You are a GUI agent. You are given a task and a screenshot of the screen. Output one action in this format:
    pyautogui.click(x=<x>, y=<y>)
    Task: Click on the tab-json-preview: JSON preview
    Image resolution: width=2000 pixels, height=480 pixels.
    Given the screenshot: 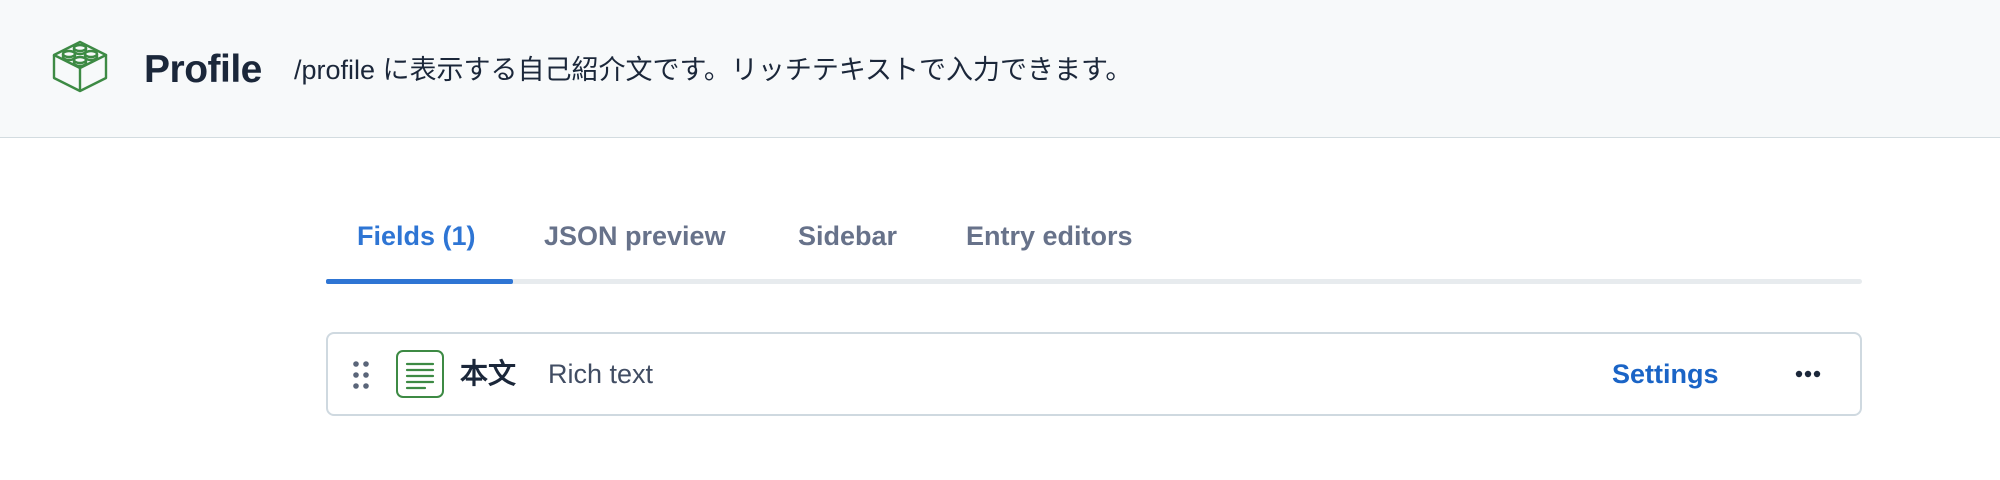 What is the action you would take?
    pyautogui.click(x=635, y=236)
    